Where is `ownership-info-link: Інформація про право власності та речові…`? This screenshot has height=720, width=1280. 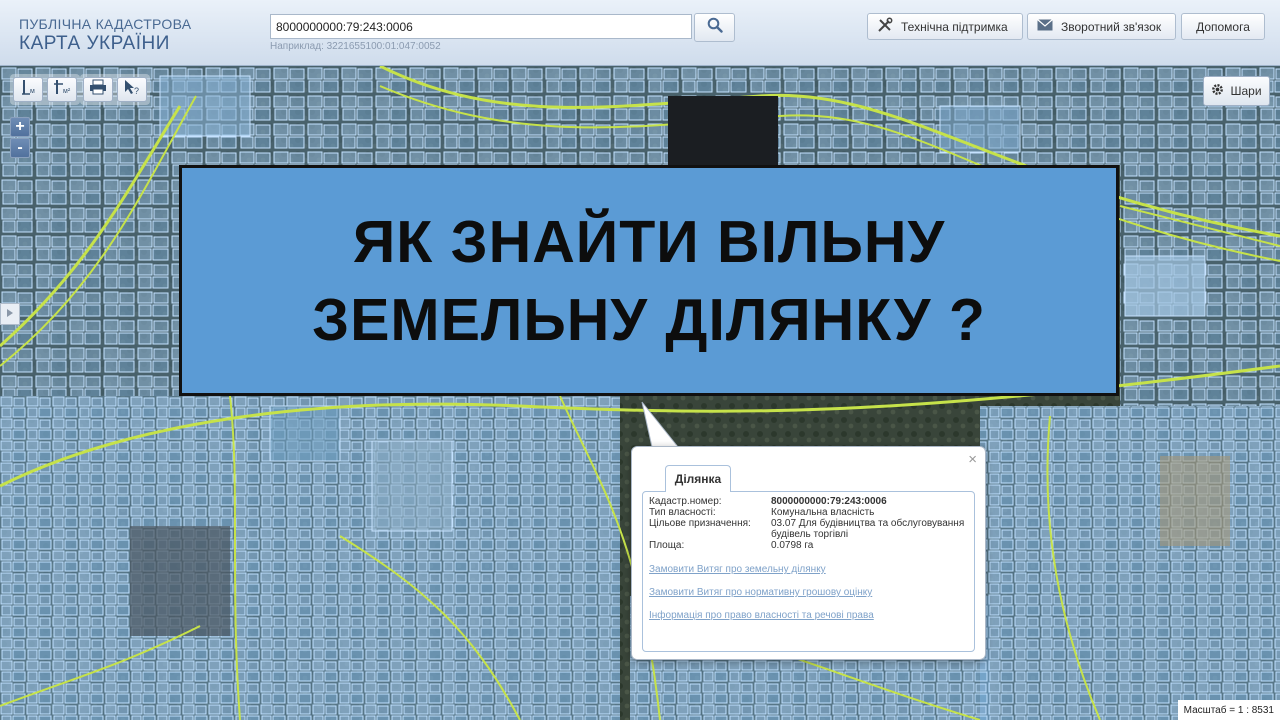
ownership-info-link: Інформація про право власності та речові… is located at coordinates (808, 615).